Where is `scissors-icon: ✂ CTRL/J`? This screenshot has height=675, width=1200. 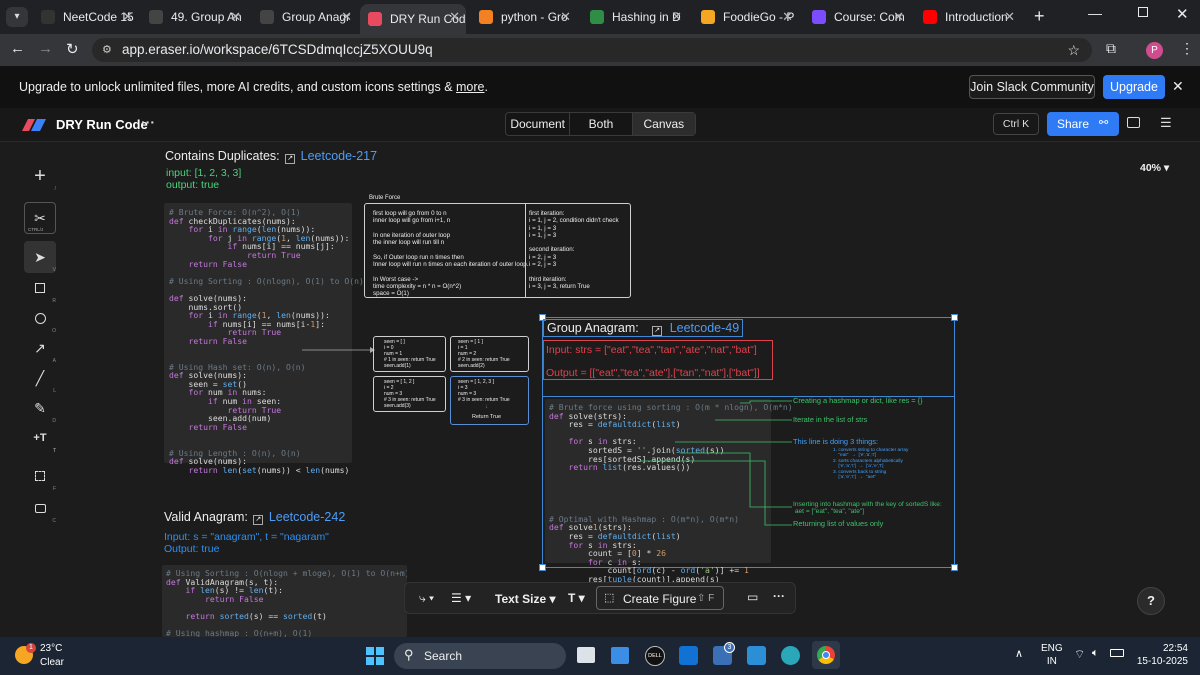 scissors-icon: ✂ CTRL/J is located at coordinates (40, 218).